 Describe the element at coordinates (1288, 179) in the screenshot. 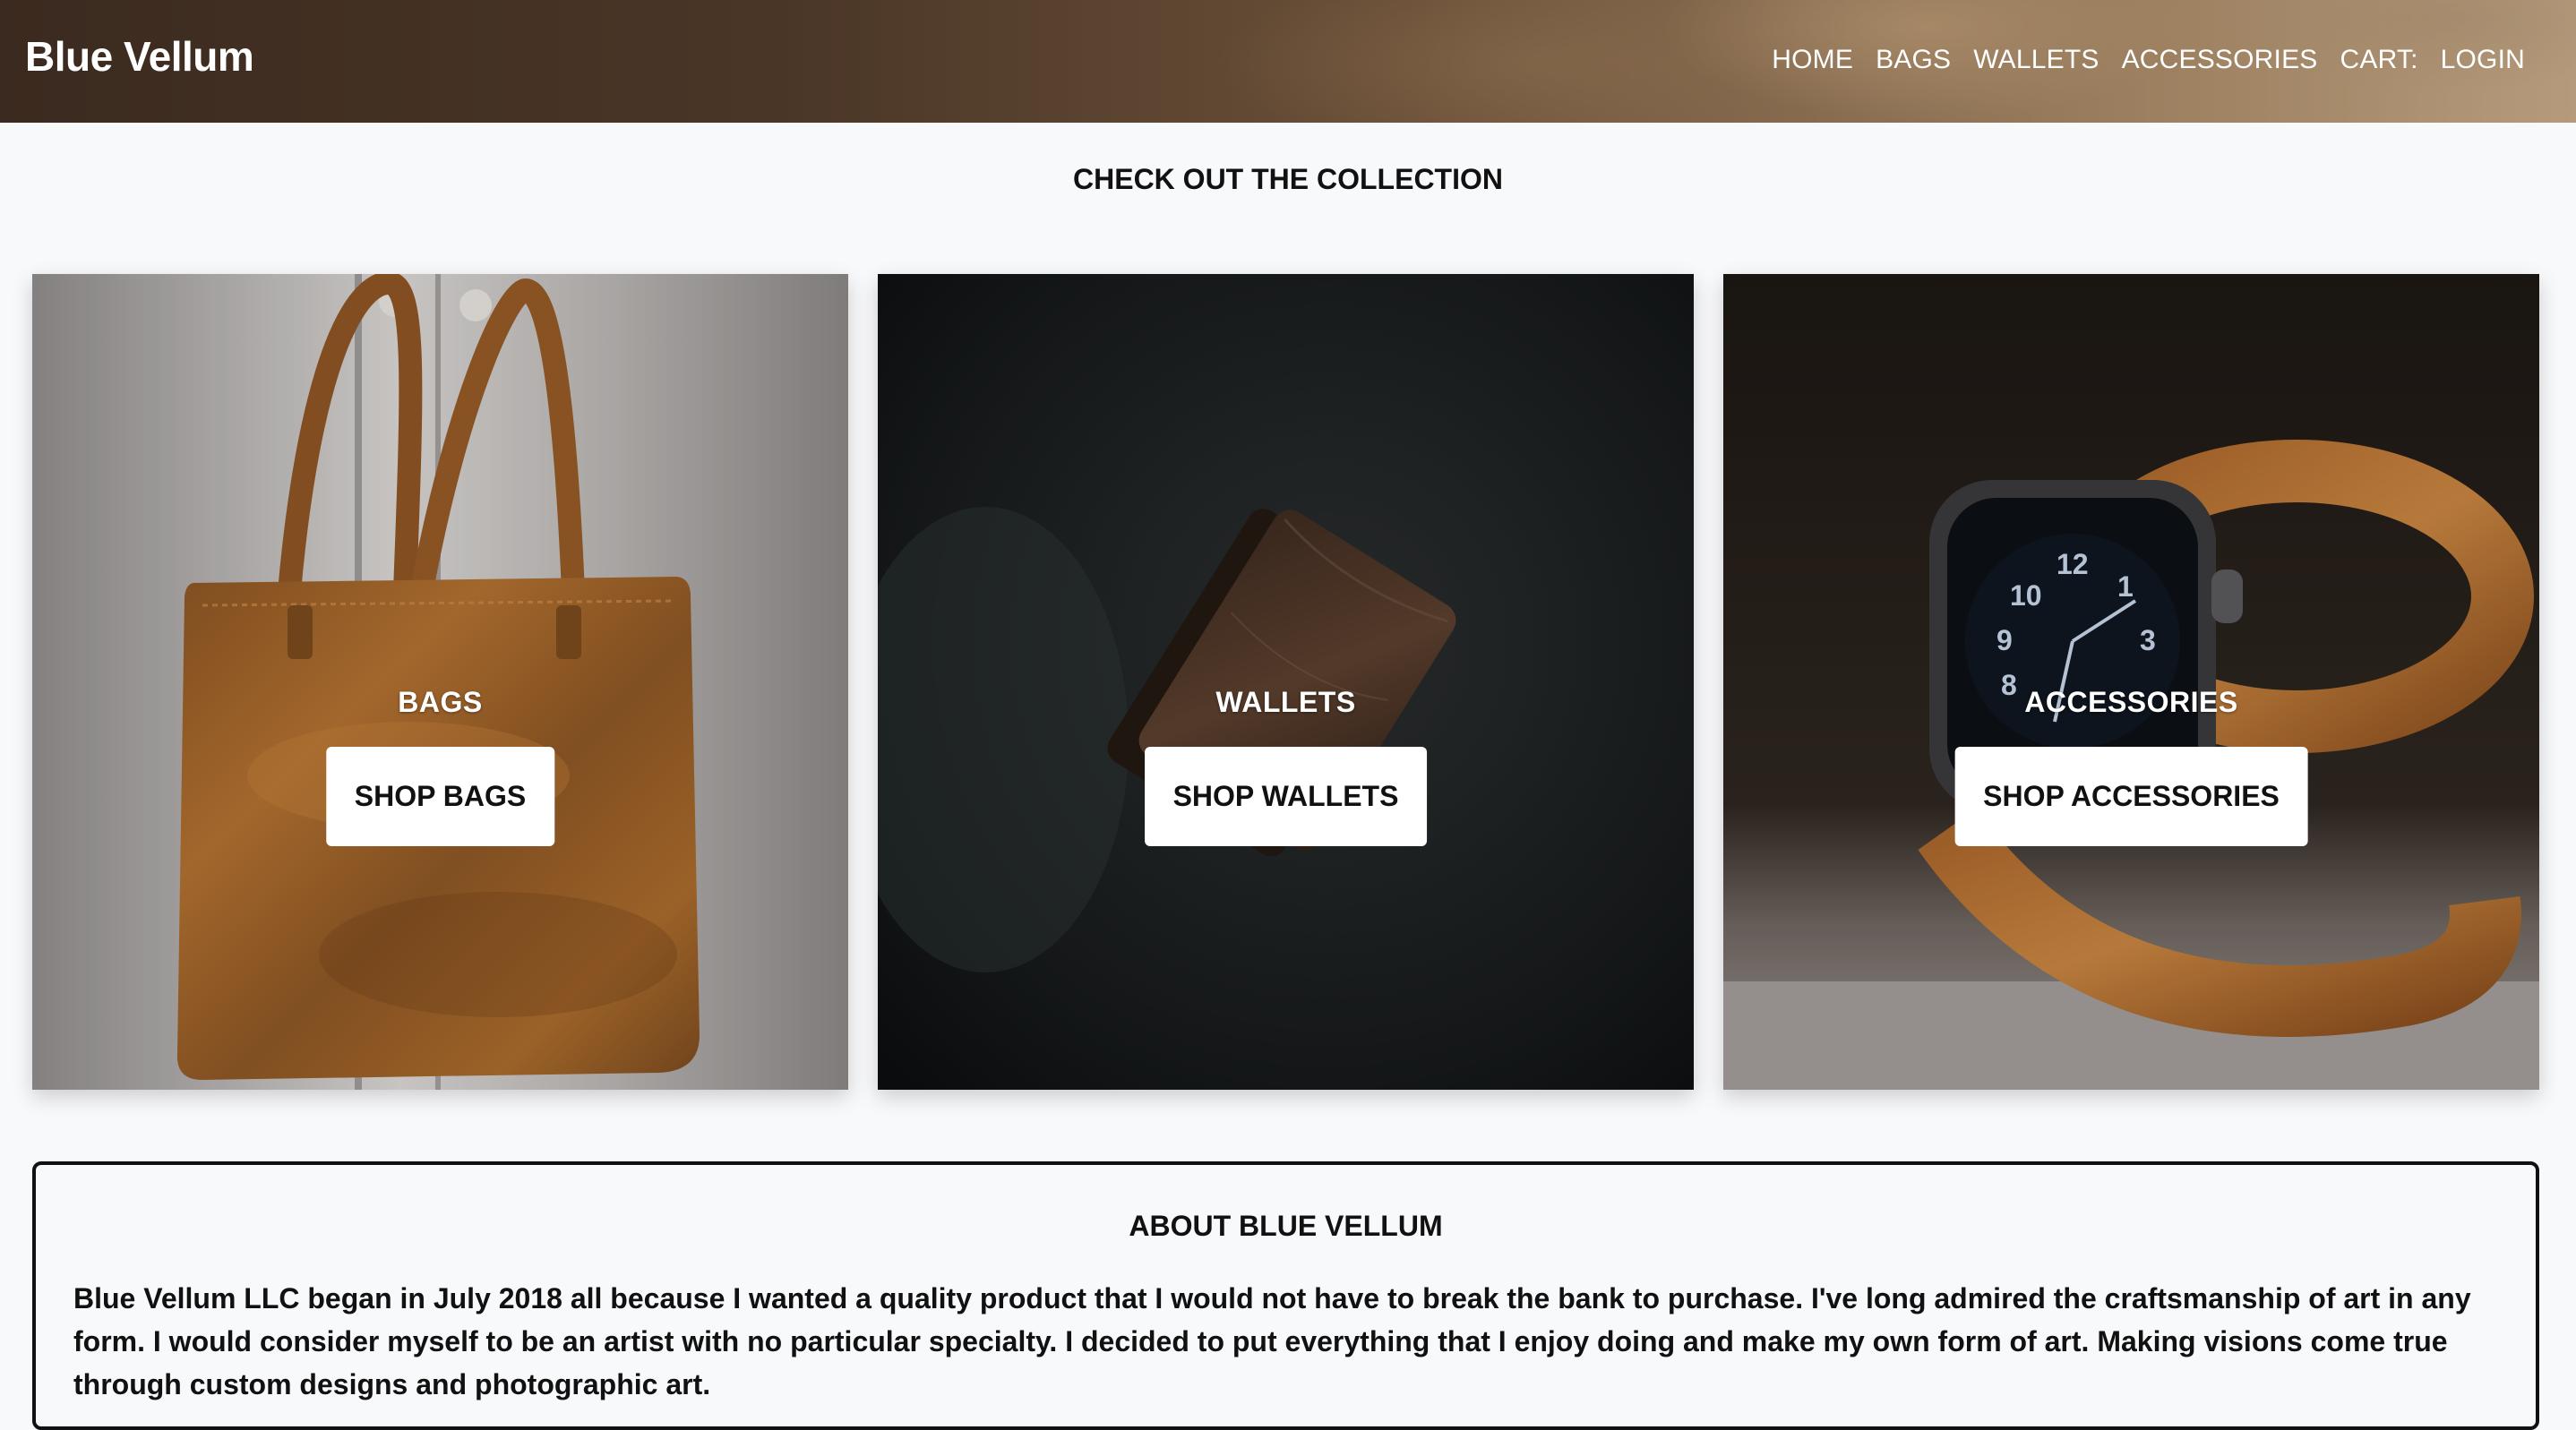

I see `collection-title: CHECK OUT THE COLLECTION` at that location.